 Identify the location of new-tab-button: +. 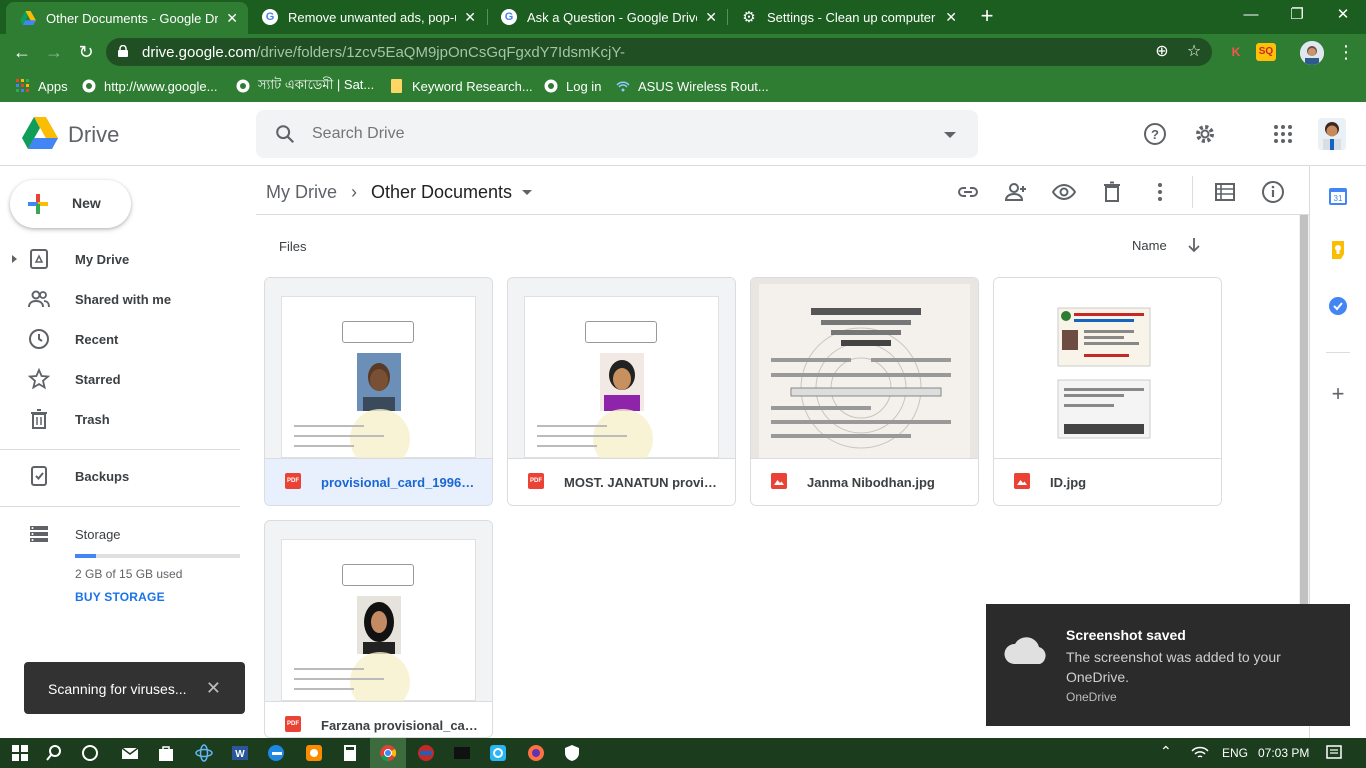
(987, 16).